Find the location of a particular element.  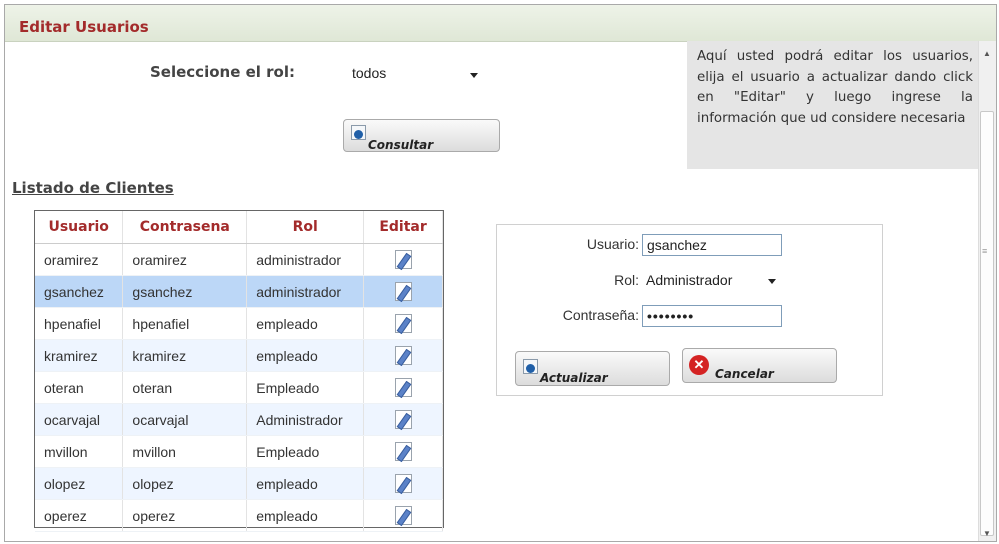

column-header-contrasena: Contrasena is located at coordinates (185, 227).